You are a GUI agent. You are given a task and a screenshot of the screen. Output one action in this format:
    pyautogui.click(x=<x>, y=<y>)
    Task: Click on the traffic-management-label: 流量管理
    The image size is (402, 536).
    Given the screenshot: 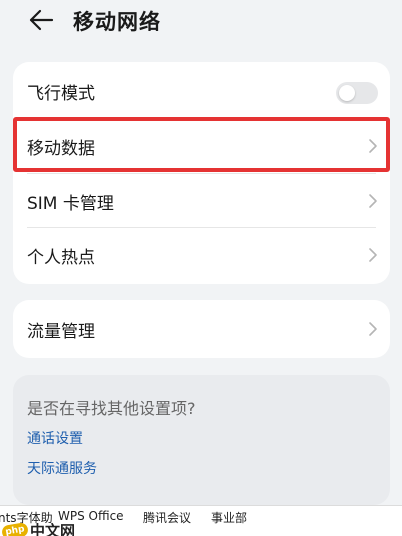 What is the action you would take?
    pyautogui.click(x=61, y=331)
    